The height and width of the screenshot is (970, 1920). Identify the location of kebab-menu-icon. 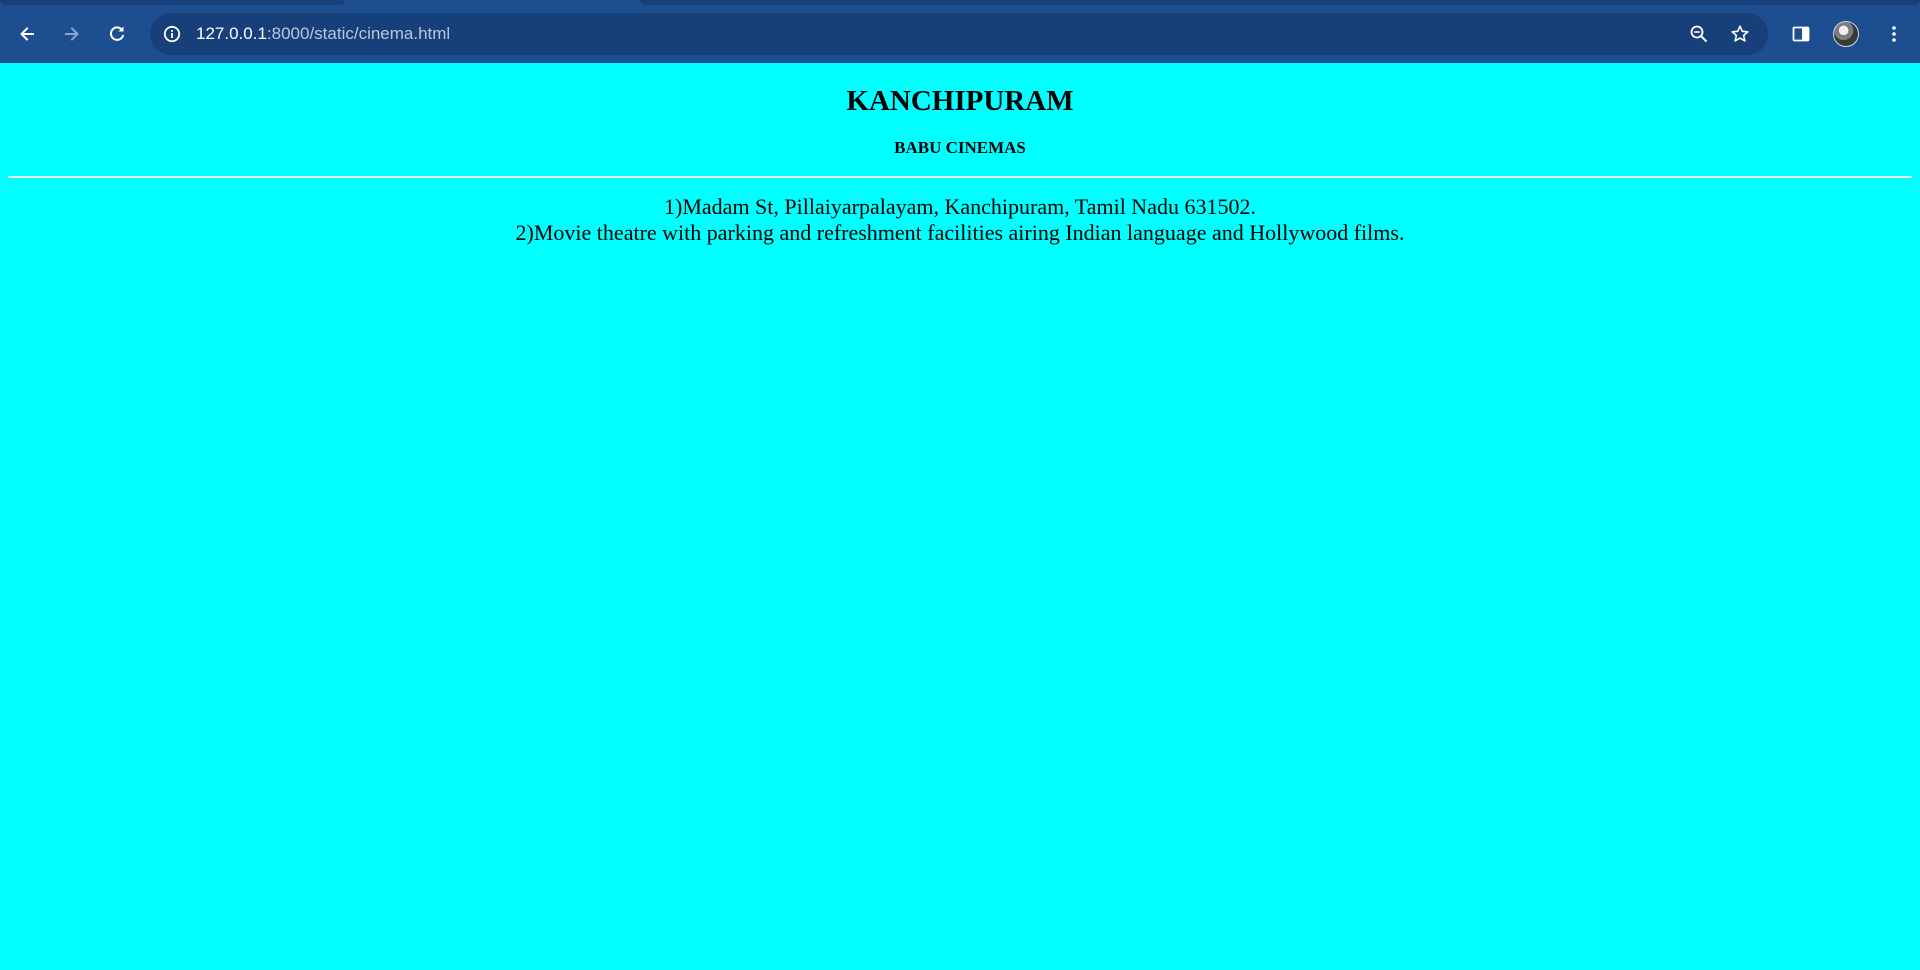
(1894, 34).